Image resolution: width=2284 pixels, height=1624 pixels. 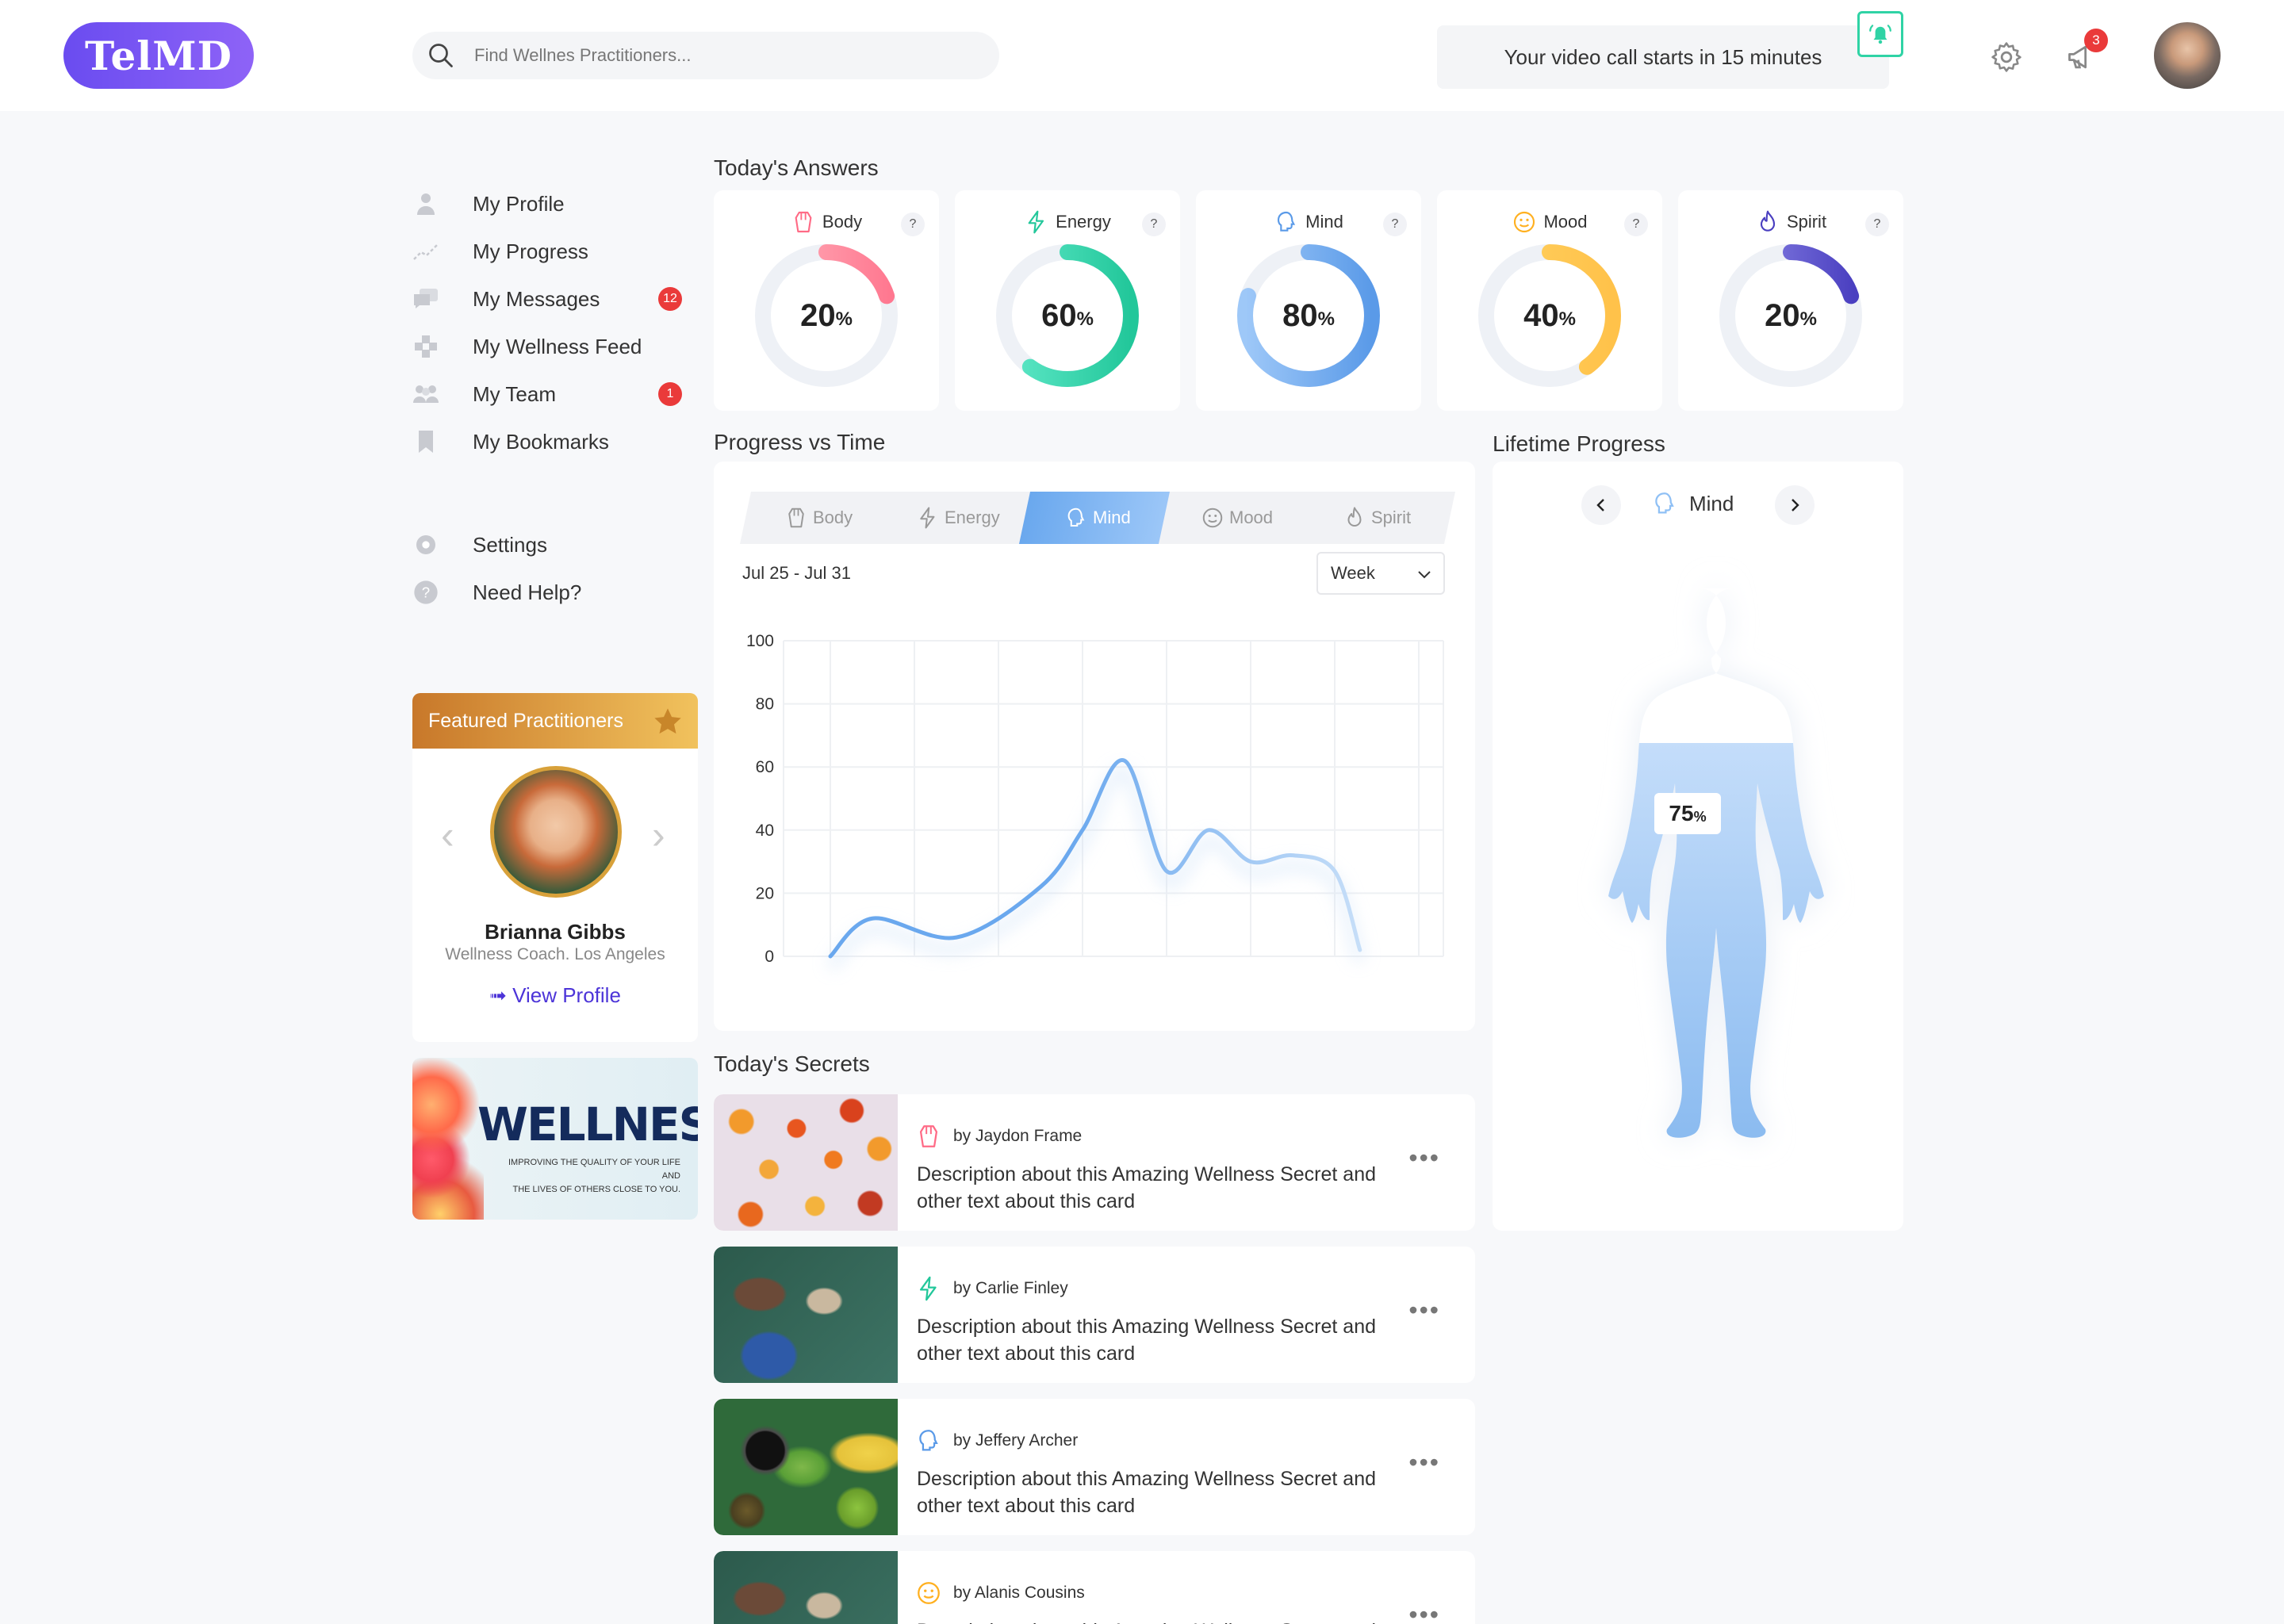 What do you see at coordinates (448, 1139) in the screenshot?
I see `fruit-decoration` at bounding box center [448, 1139].